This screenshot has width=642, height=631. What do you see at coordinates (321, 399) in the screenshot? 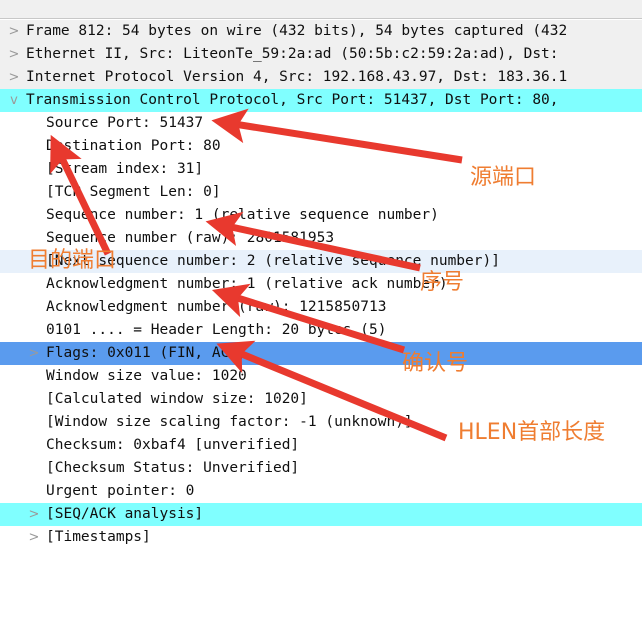
I see `tree-row: [Calculated window size: 1020]` at bounding box center [321, 399].